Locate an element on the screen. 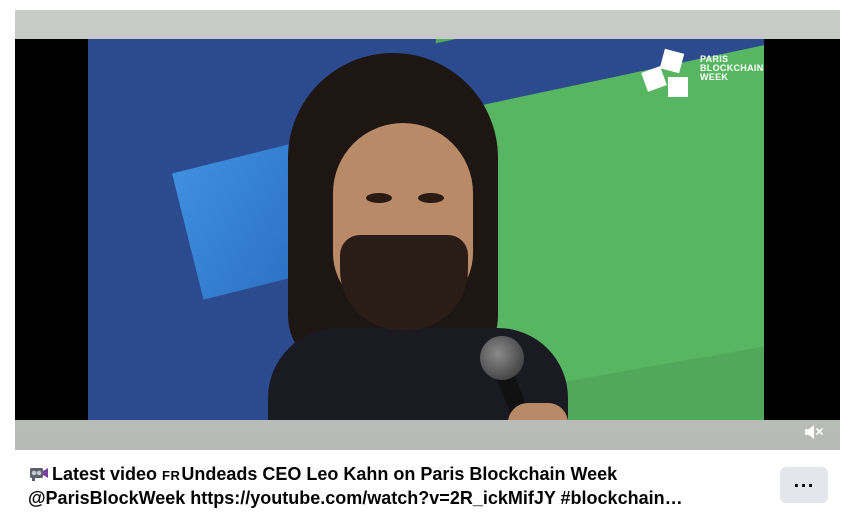 This screenshot has height=516, width=855. logo-line-3: WEEK is located at coordinates (714, 77).